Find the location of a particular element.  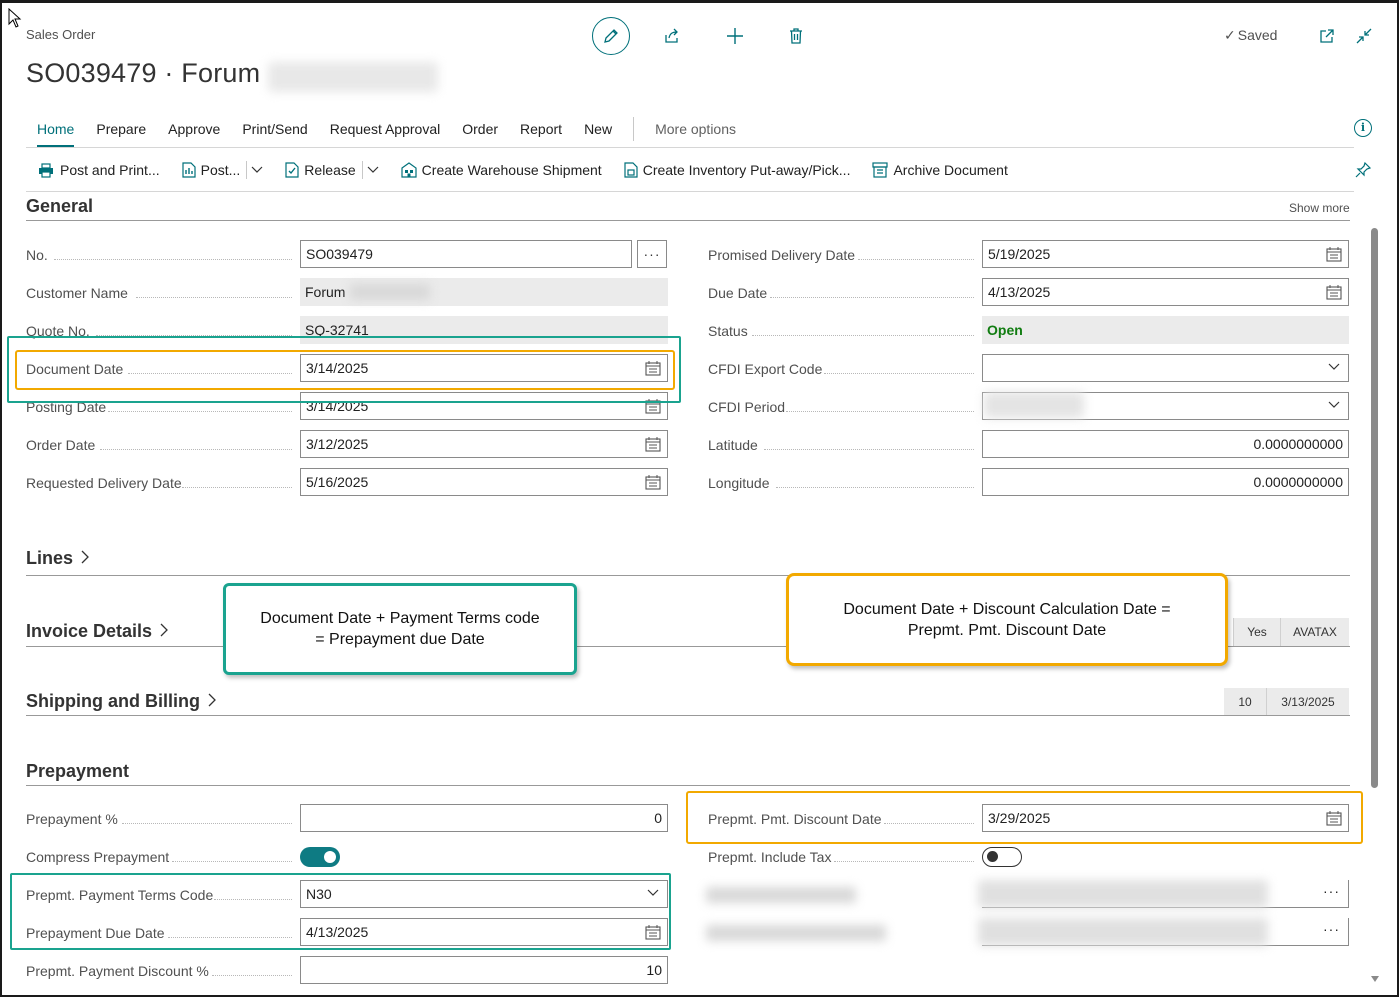

due-date-label: Due Date is located at coordinates (738, 293).